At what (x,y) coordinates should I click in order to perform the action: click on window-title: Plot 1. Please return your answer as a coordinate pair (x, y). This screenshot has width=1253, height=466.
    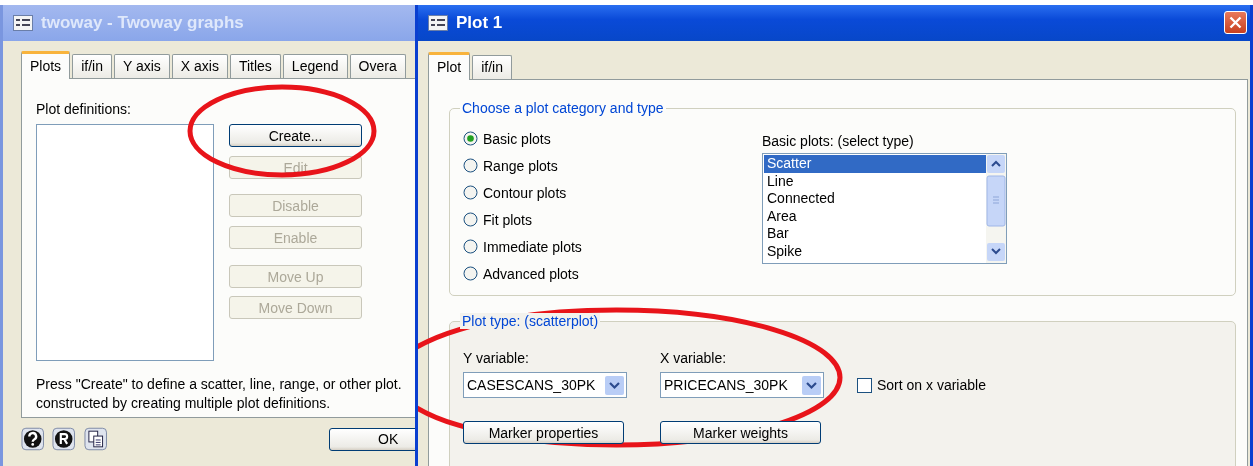
    Looking at the image, I should click on (479, 23).